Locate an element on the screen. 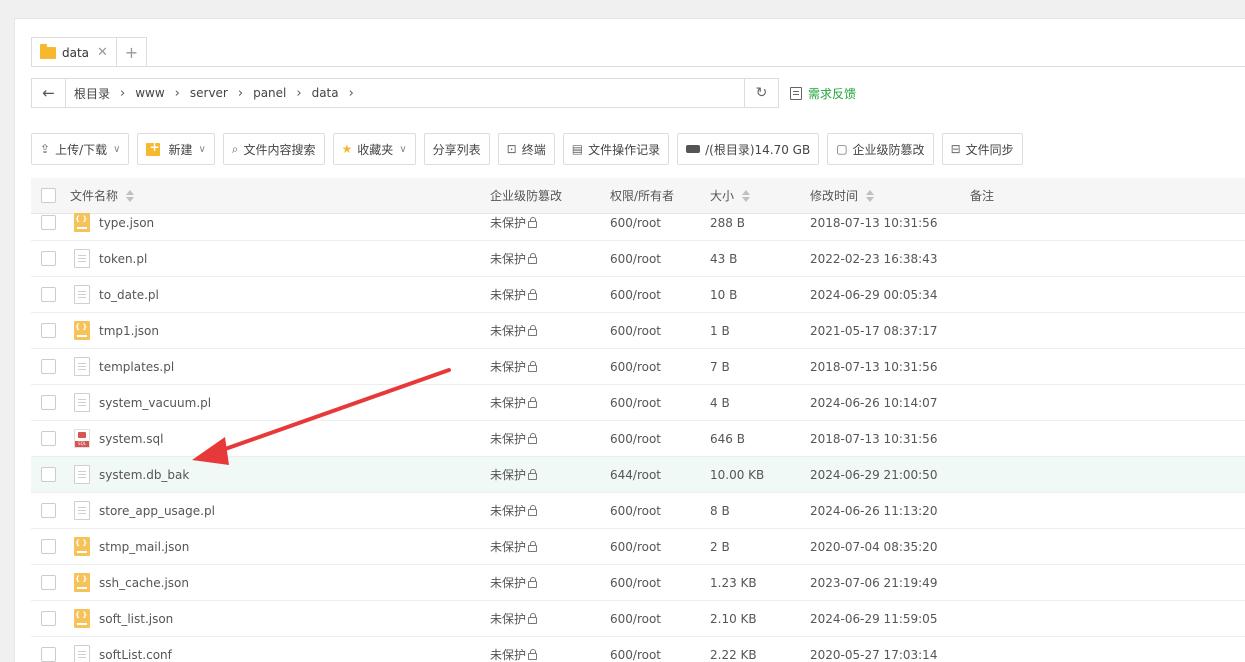 Image resolution: width=1245 pixels, height=662 pixels. file-name-cell: soft_list.json is located at coordinates (123, 618).